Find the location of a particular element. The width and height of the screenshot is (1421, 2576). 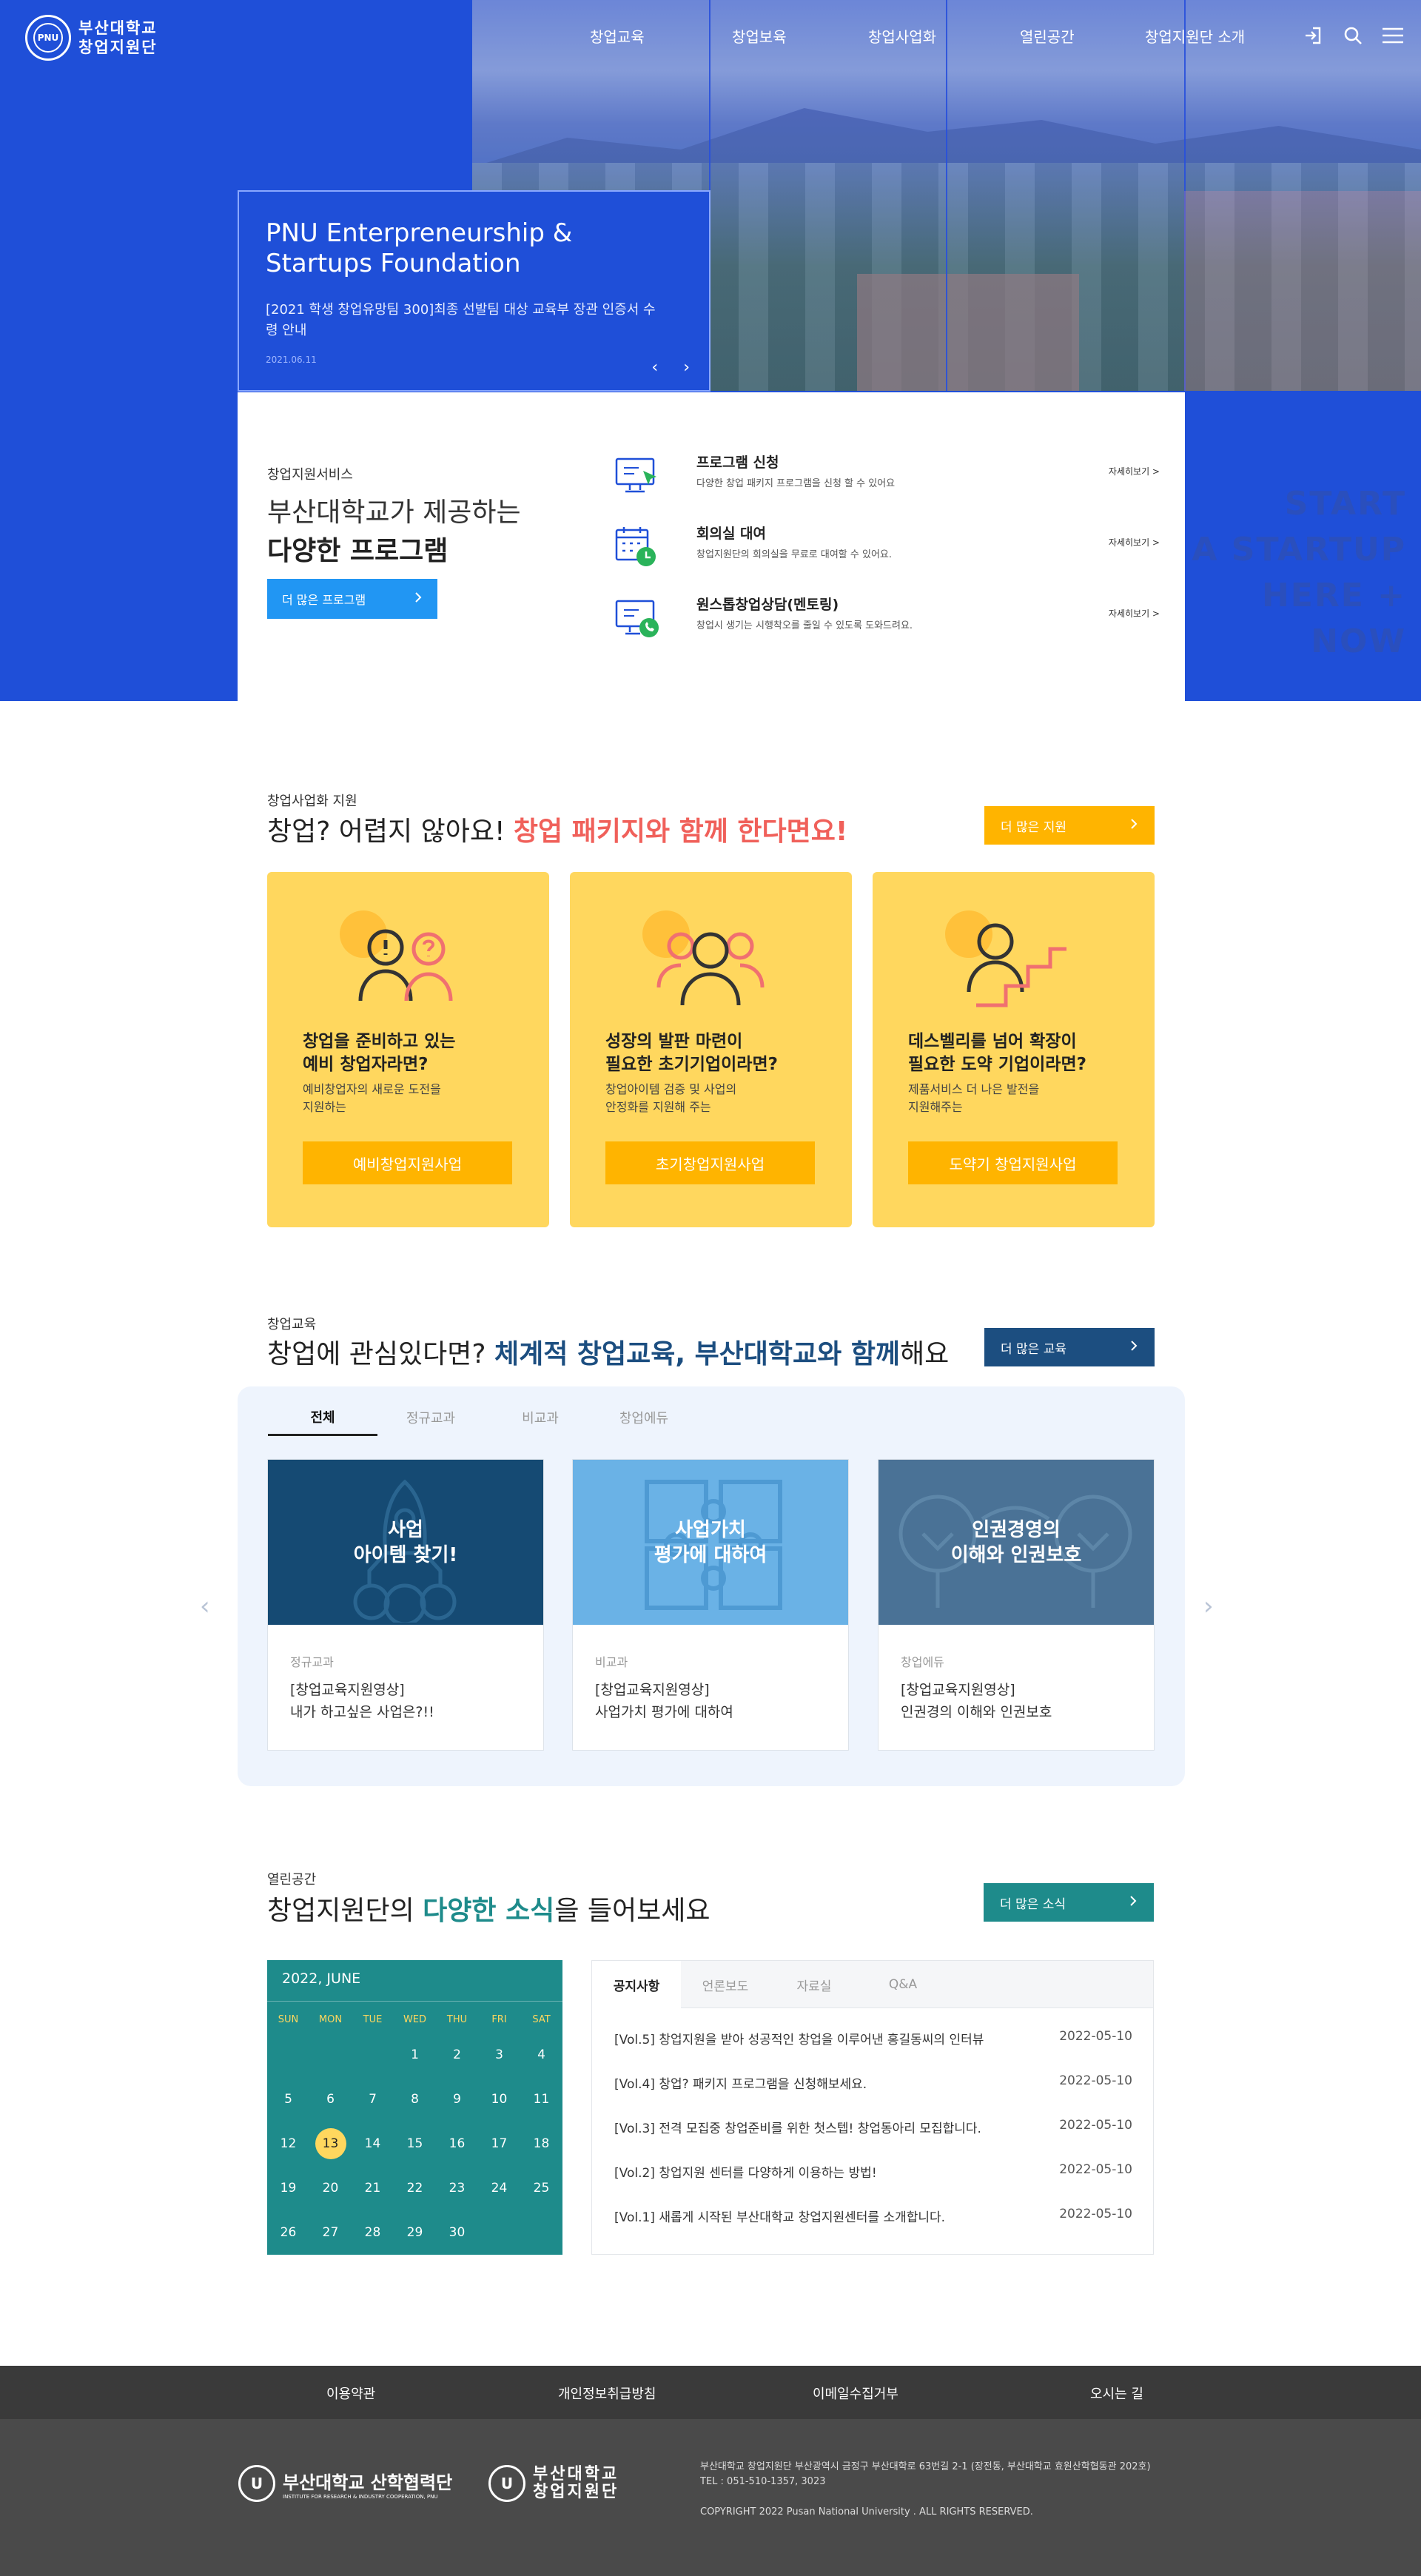

group-people-icon is located at coordinates (710, 960).